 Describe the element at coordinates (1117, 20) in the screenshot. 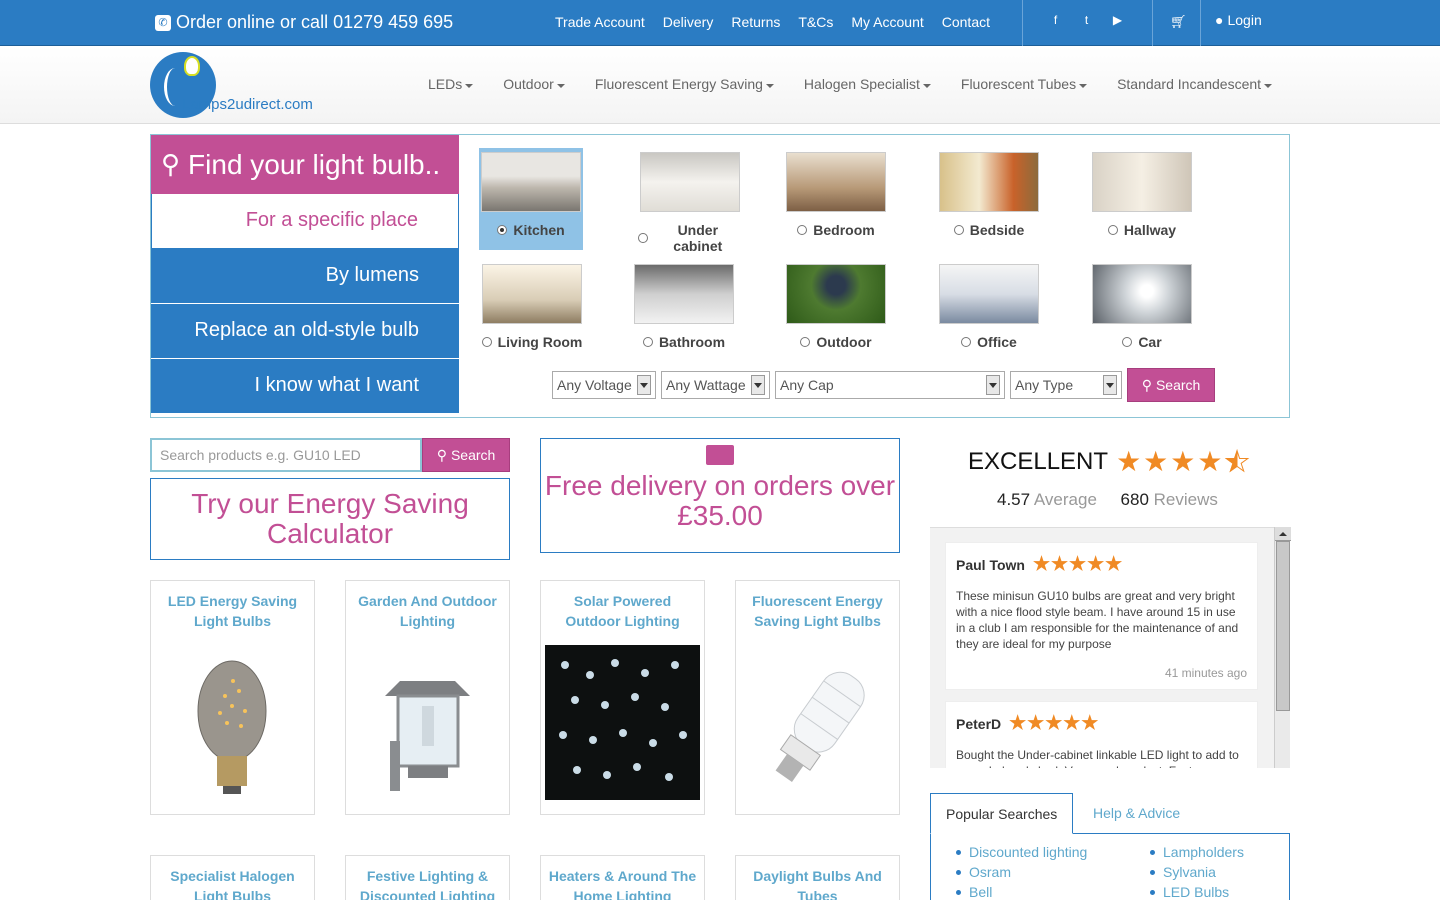

I see `youtube-icon: ▶` at that location.